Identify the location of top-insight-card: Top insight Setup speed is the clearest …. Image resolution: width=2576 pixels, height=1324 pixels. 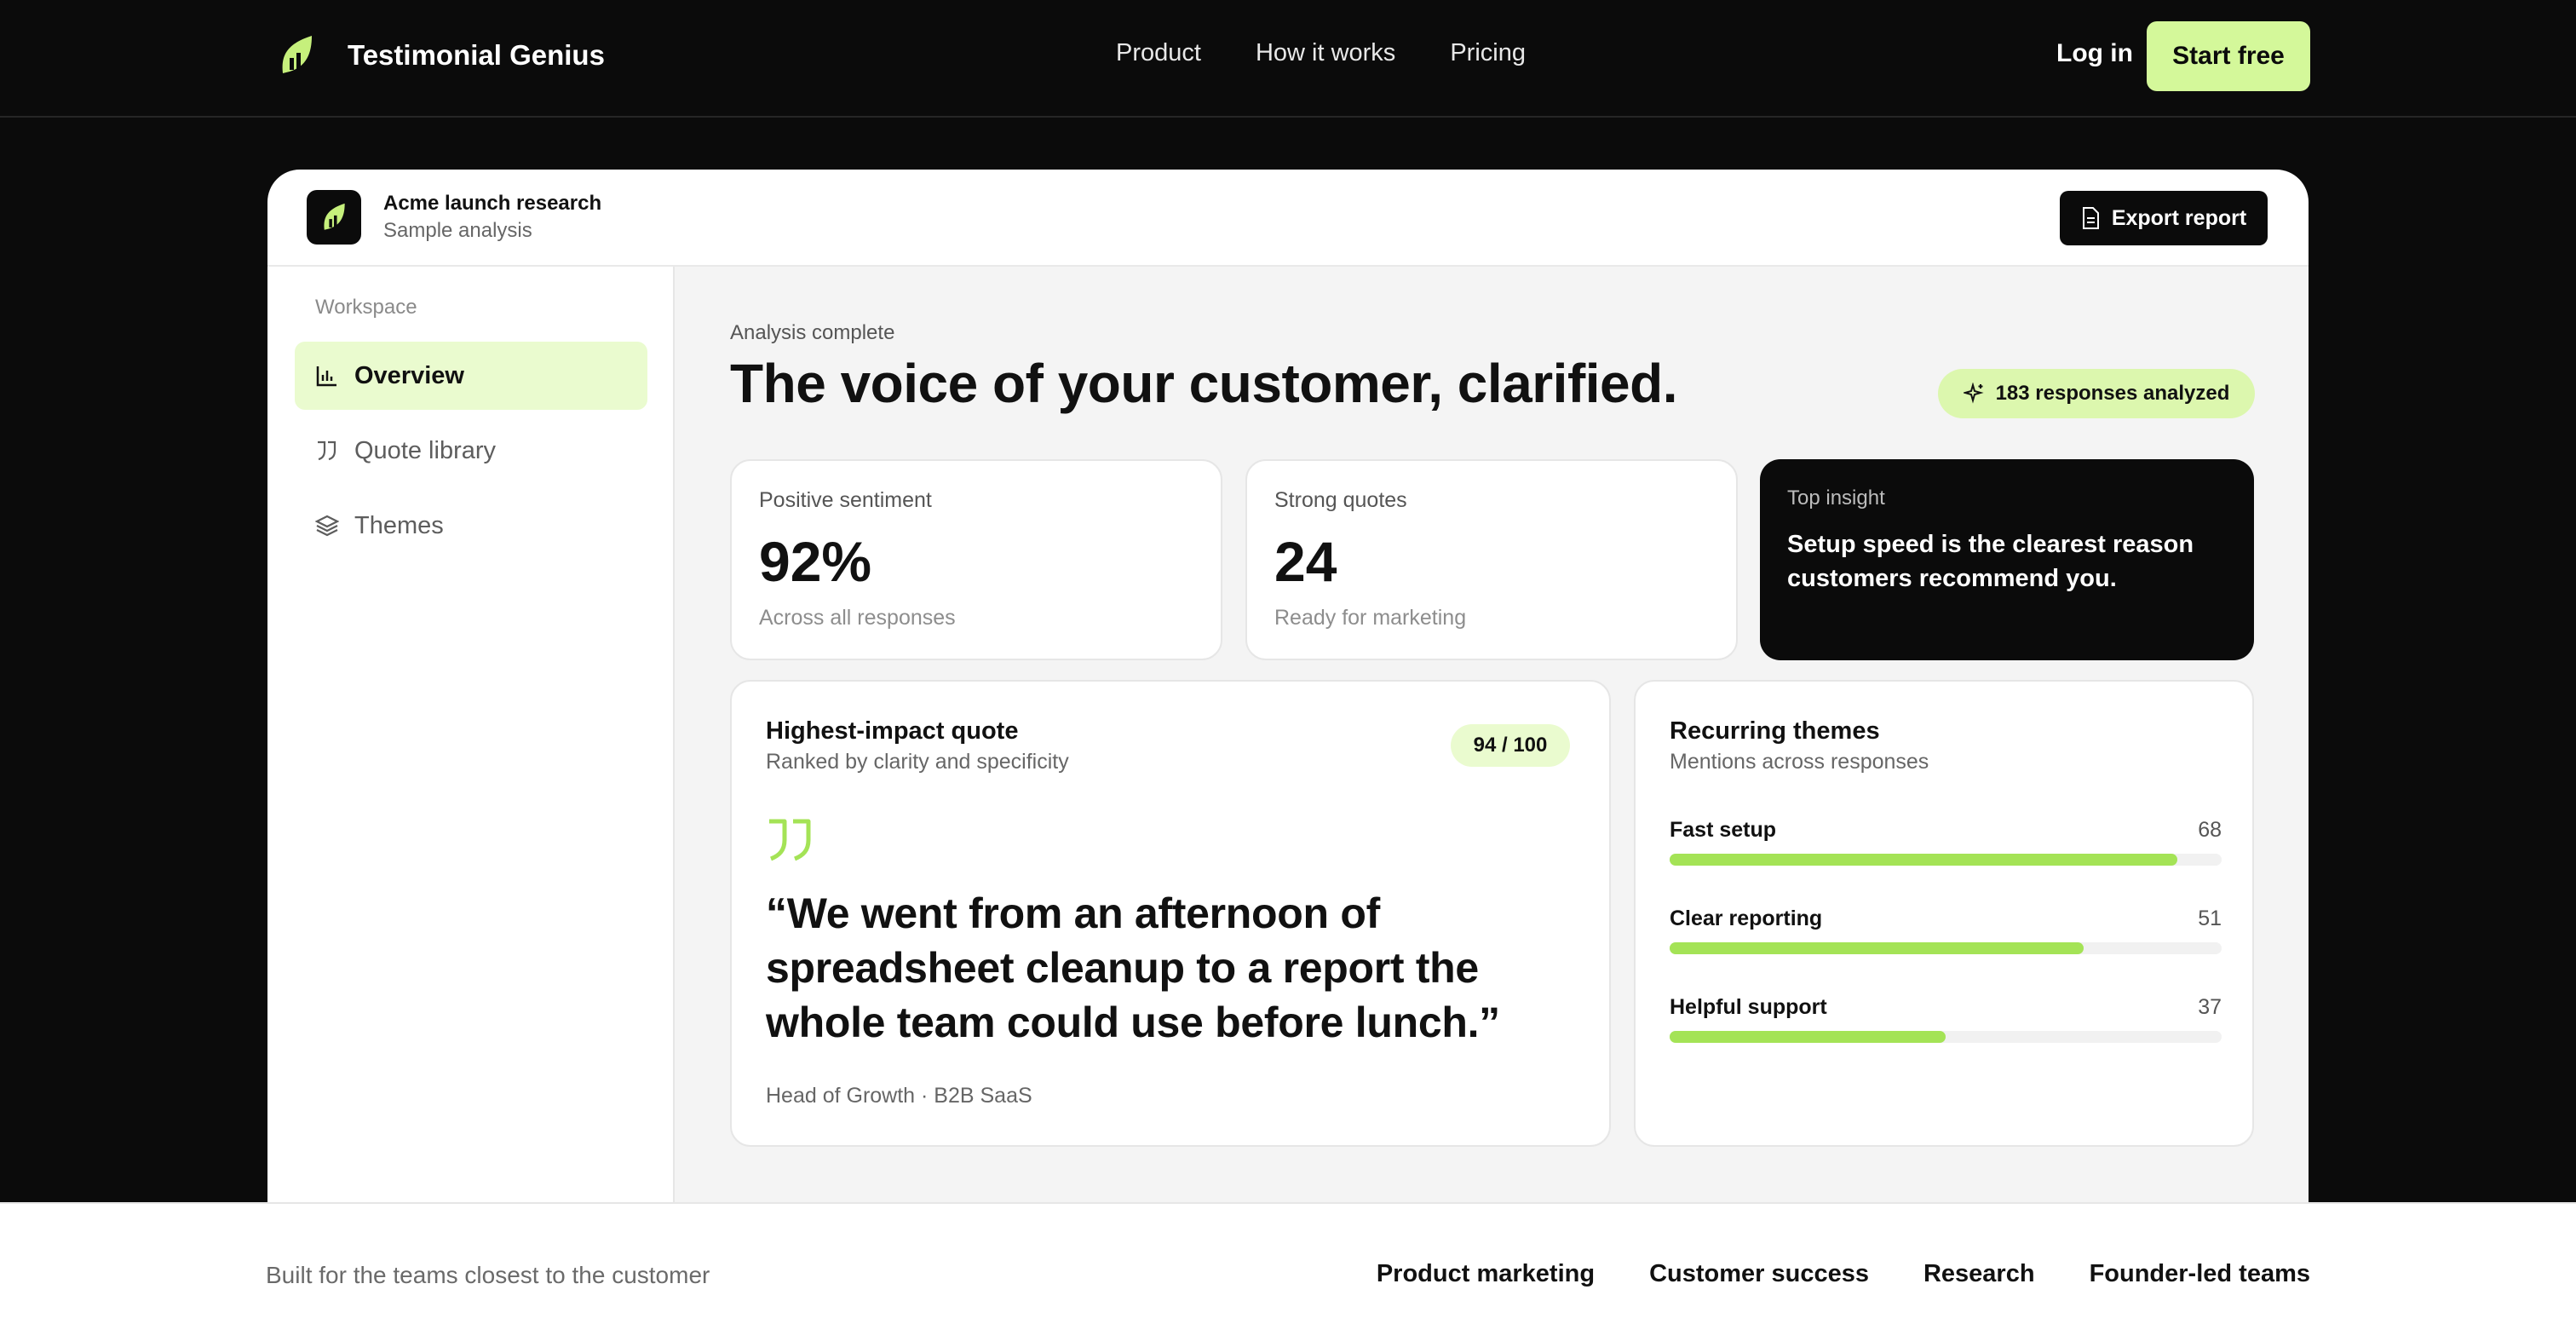
(2007, 559).